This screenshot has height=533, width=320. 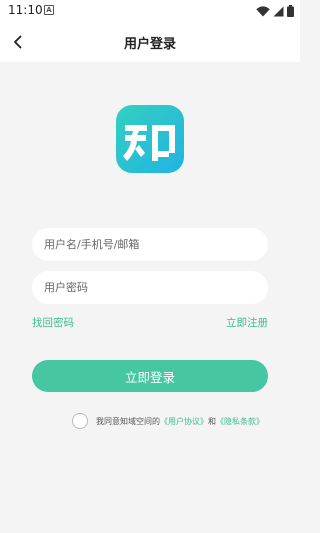 I want to click on agreement-and: 和, so click(x=212, y=421).